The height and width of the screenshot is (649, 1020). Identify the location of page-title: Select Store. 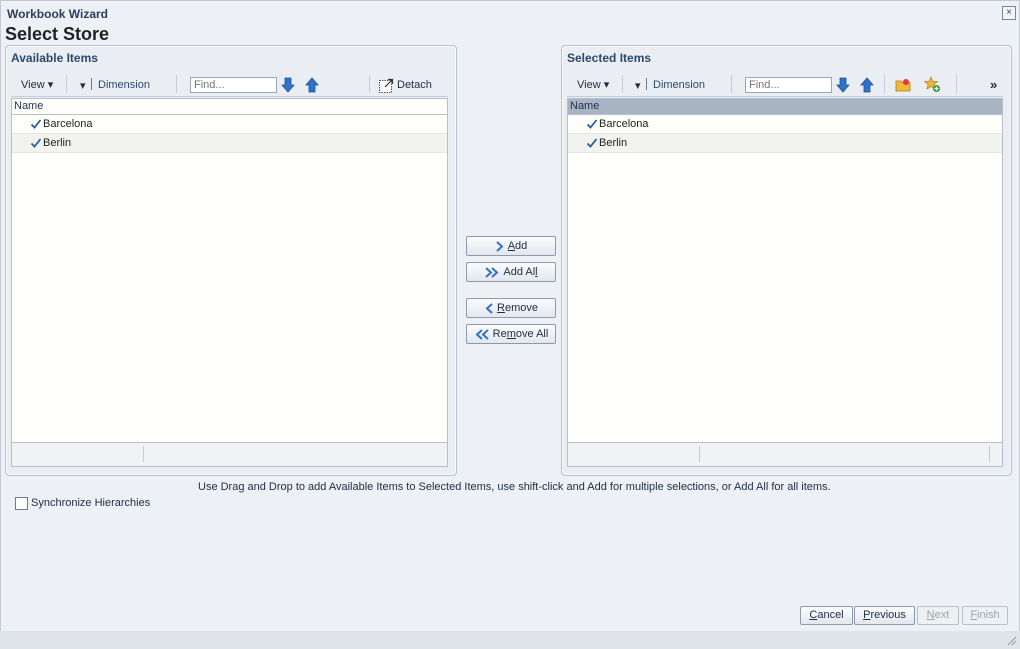
(57, 34).